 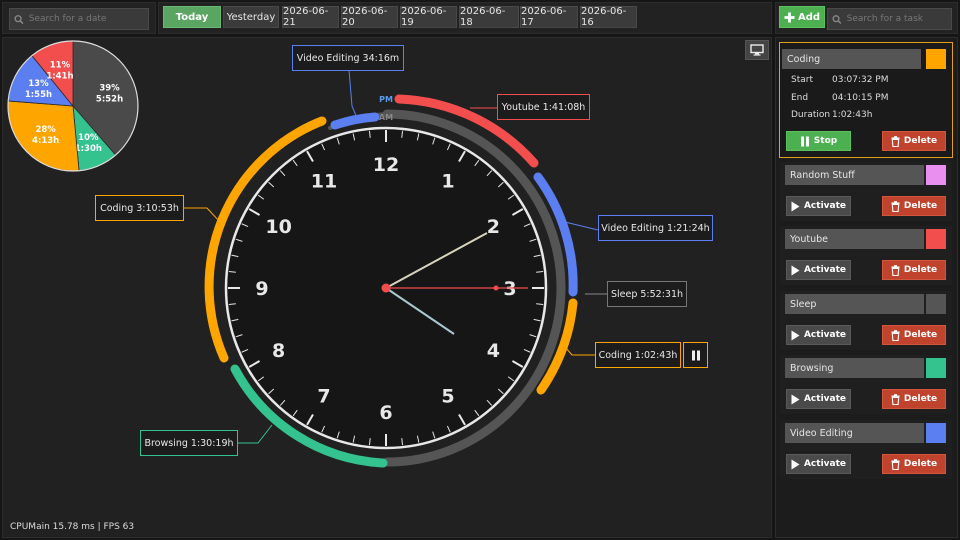 I want to click on pie-slice-percent: 11%, so click(x=60, y=65).